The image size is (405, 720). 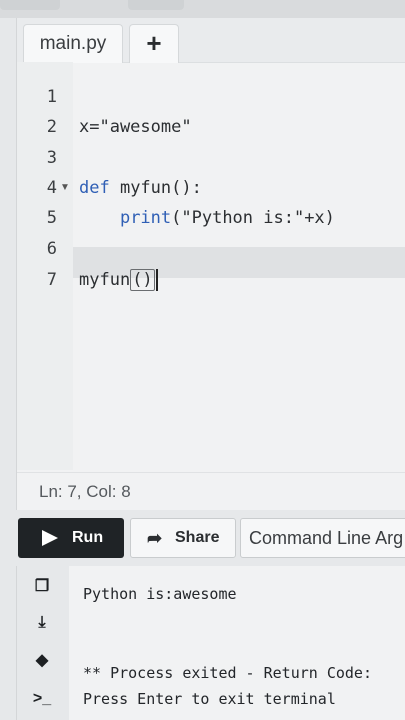 What do you see at coordinates (42, 661) in the screenshot?
I see `eraser-icon: ◆` at bounding box center [42, 661].